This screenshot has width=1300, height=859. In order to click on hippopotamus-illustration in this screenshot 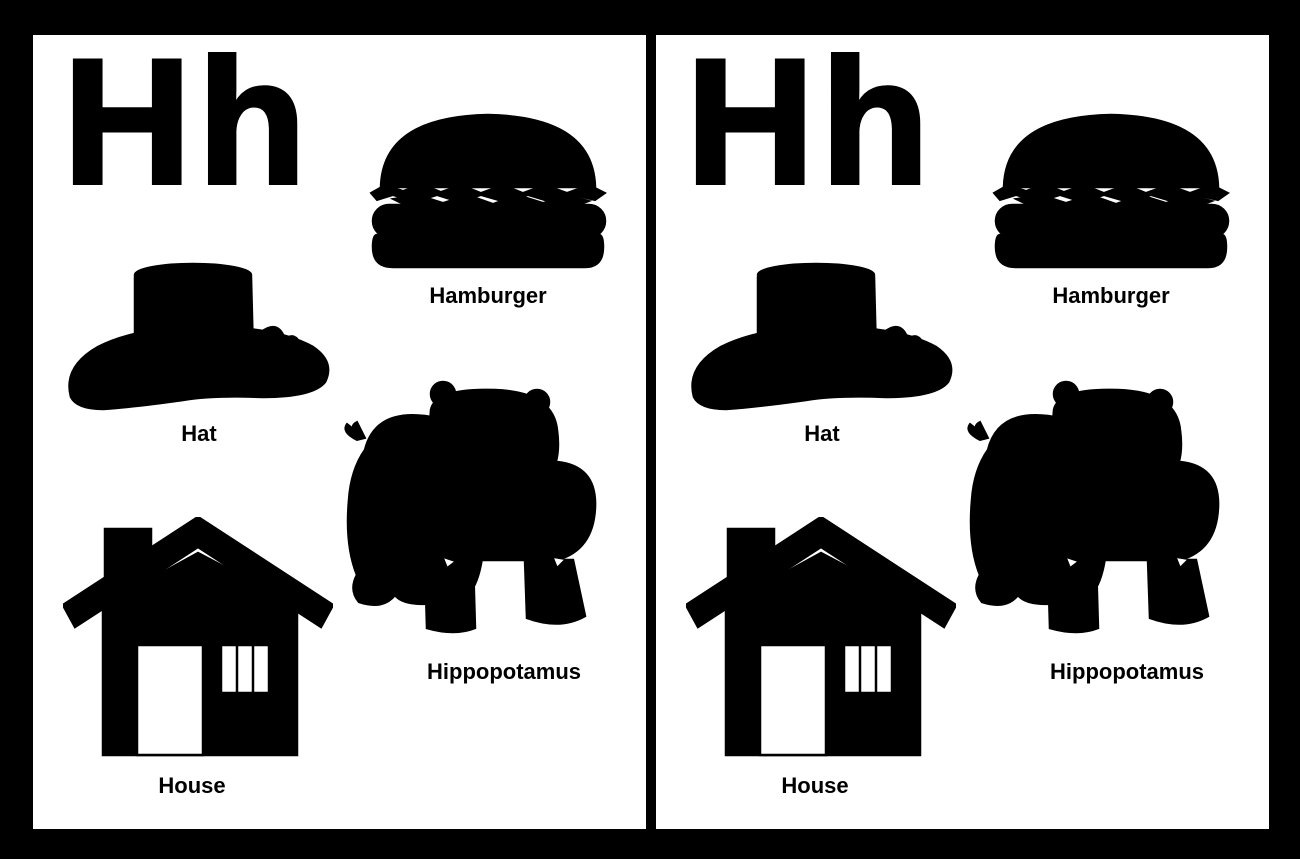, I will do `click(470, 507)`.